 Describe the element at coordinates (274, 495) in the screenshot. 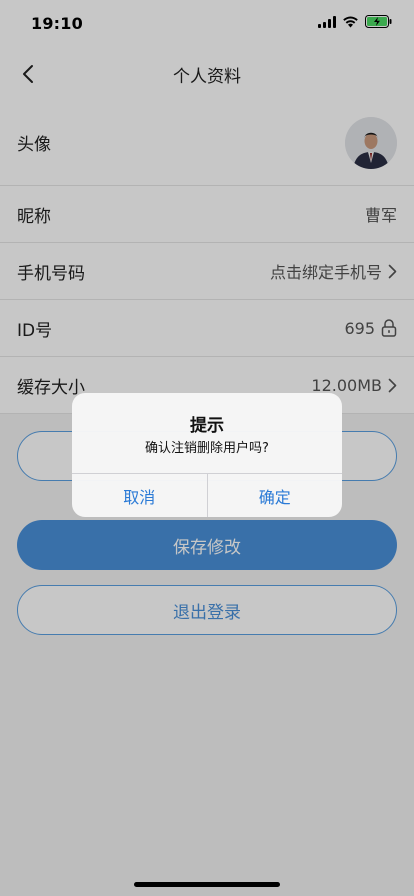

I see `confirm-button: 确定` at that location.